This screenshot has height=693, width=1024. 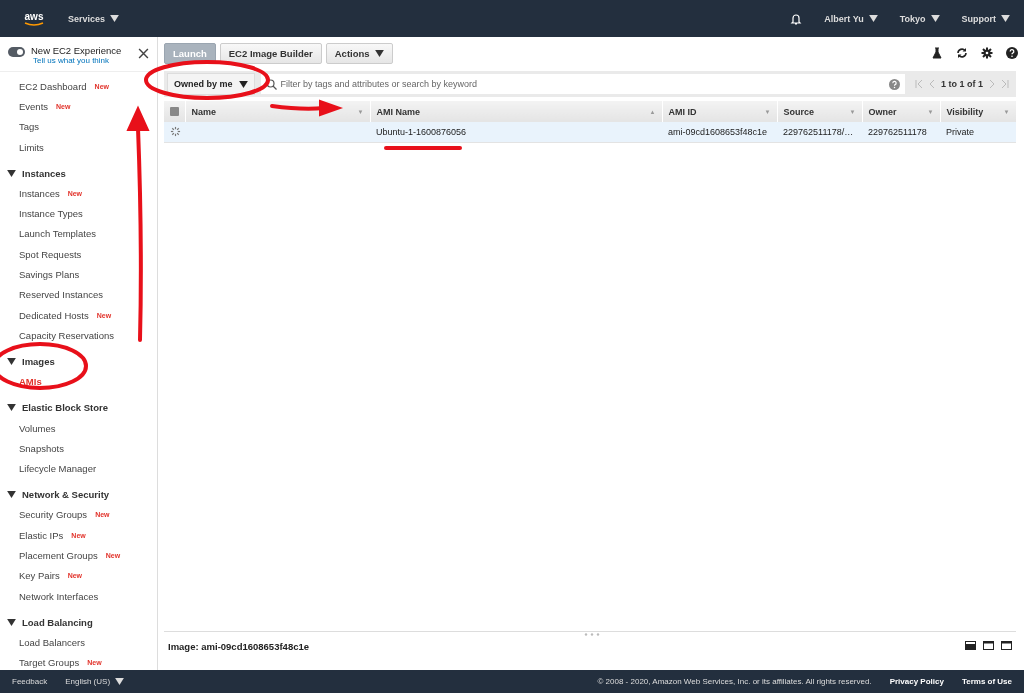 What do you see at coordinates (81, 60) in the screenshot?
I see `feedback-link: Tell us what you think` at bounding box center [81, 60].